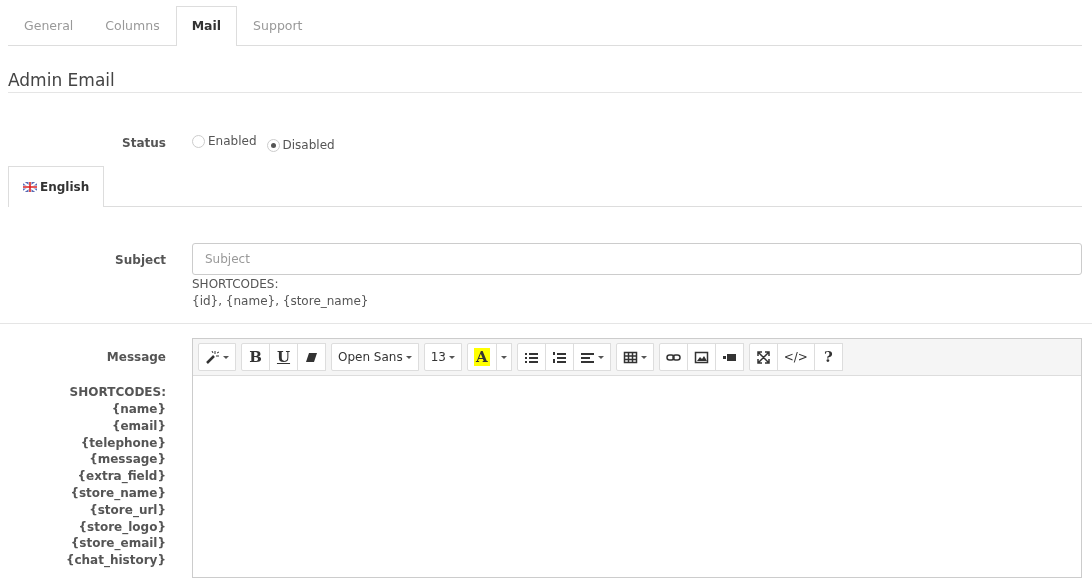  Describe the element at coordinates (232, 142) in the screenshot. I see `radio-label: Enabled` at that location.